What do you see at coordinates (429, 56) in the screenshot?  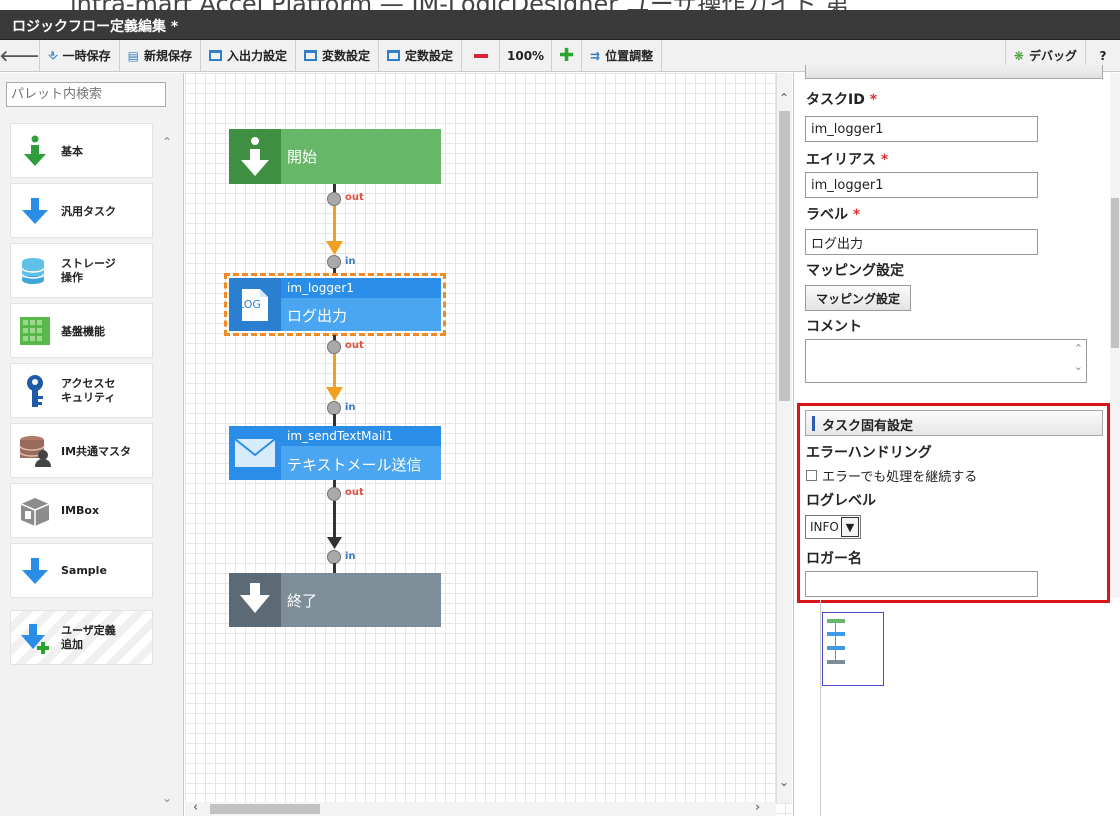 I see `const-settings-label: 定数設定` at bounding box center [429, 56].